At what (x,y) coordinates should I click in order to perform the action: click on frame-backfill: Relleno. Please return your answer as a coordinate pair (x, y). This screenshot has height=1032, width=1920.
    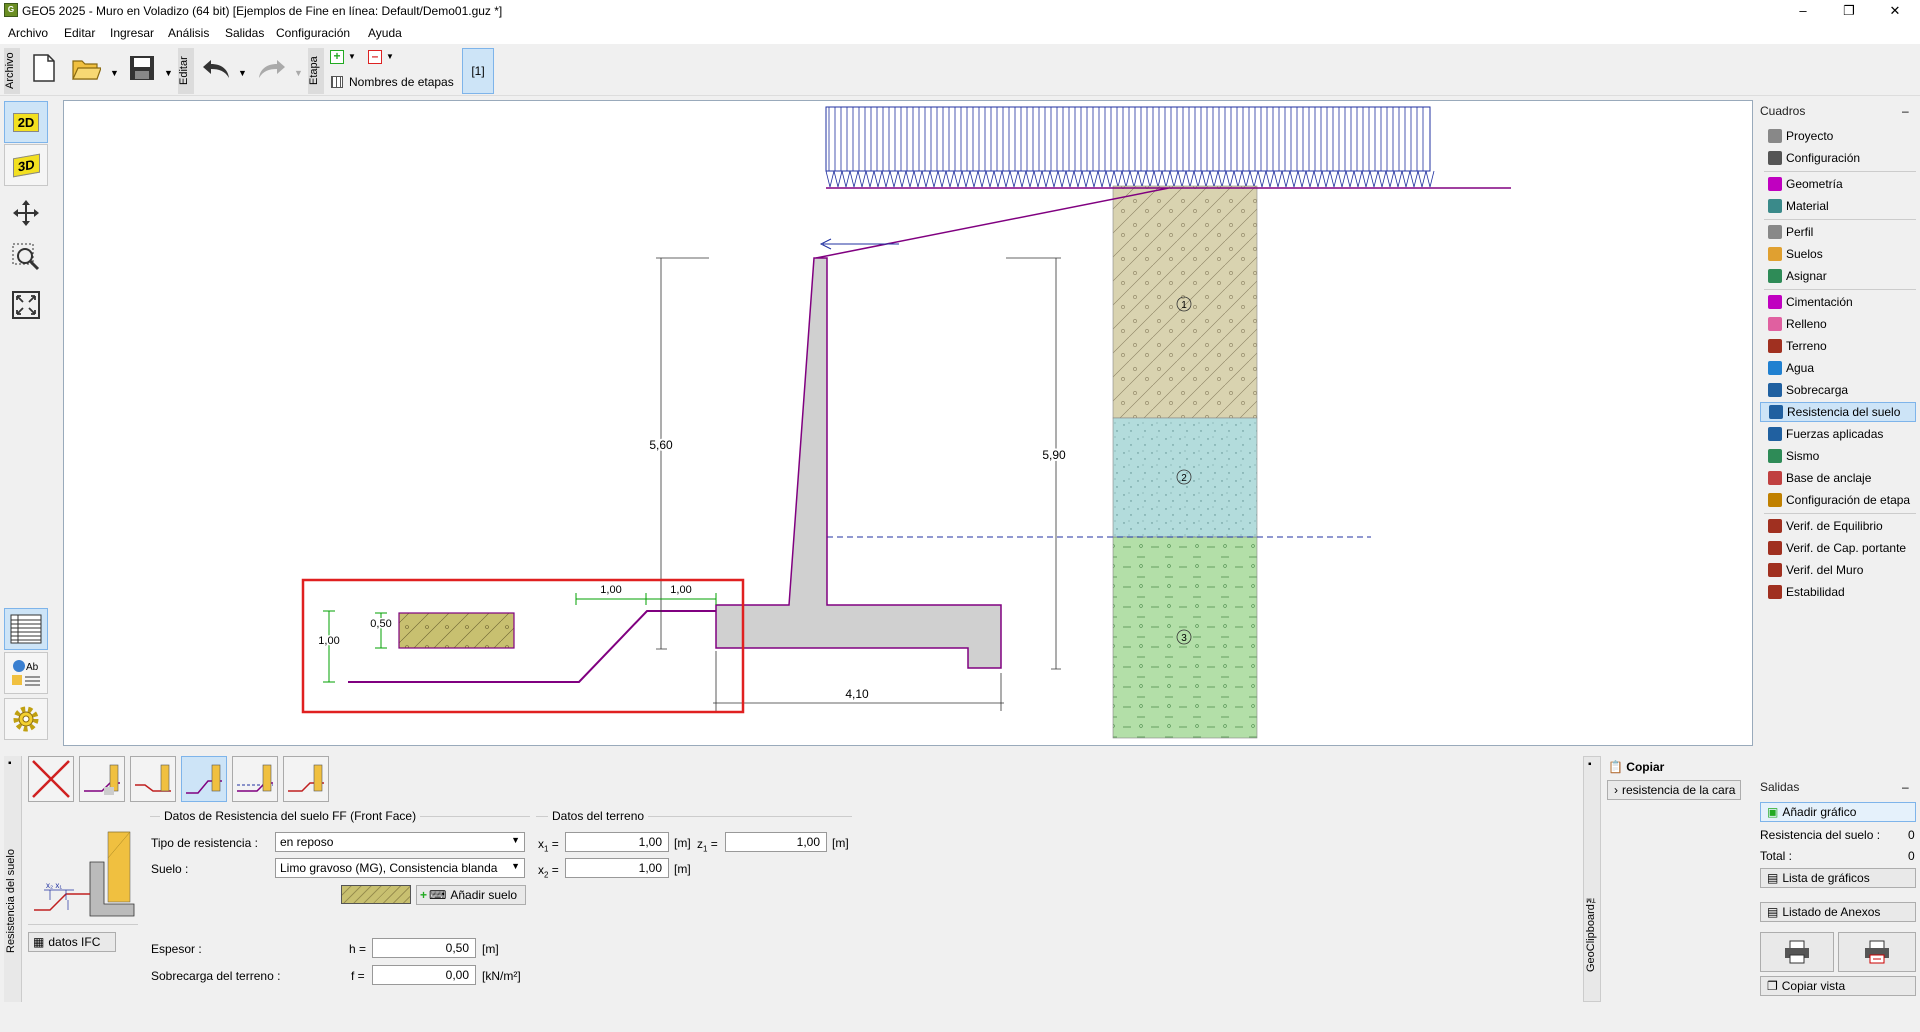
    Looking at the image, I should click on (1838, 324).